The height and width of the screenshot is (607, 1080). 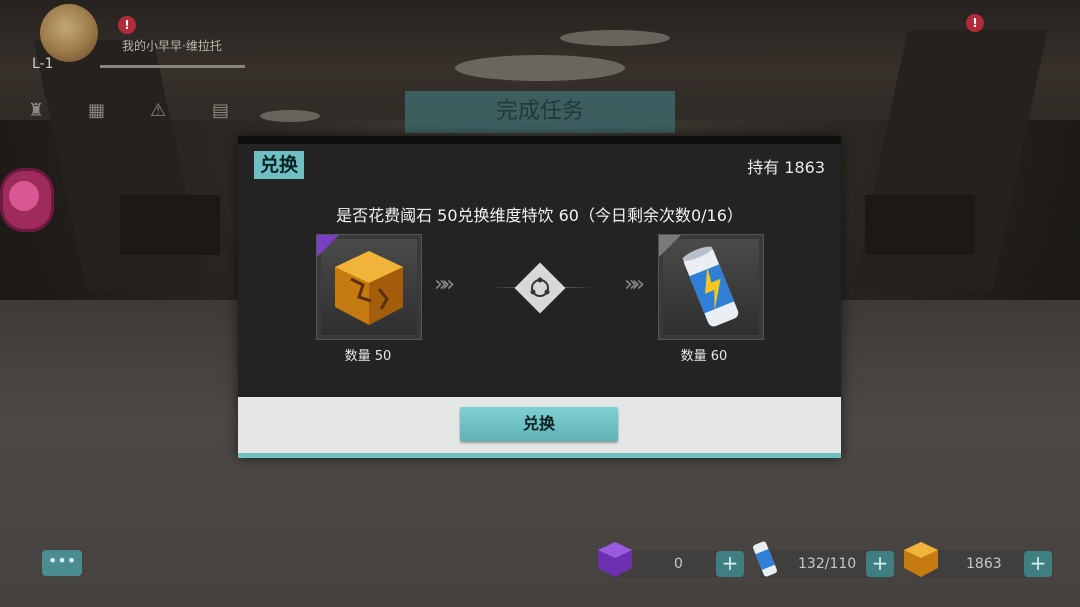 I want to click on character-face-icon, so click(x=24, y=196).